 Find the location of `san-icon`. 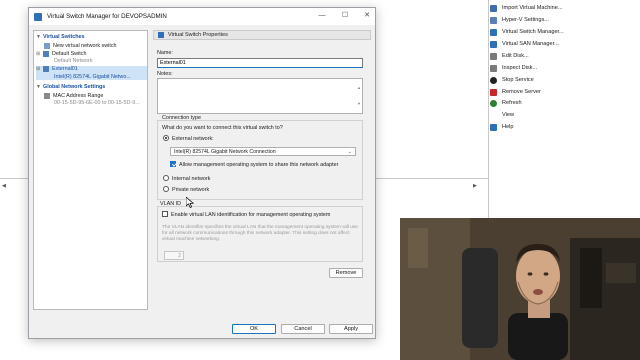

san-icon is located at coordinates (493, 44).